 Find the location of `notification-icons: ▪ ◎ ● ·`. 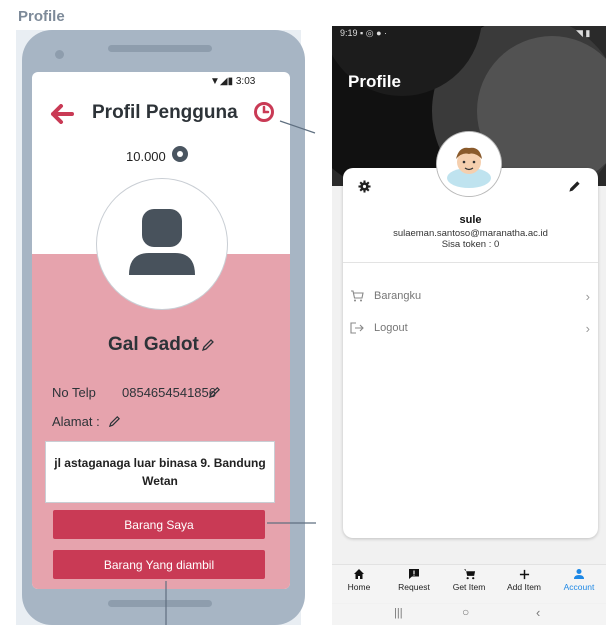

notification-icons: ▪ ◎ ● · is located at coordinates (374, 33).